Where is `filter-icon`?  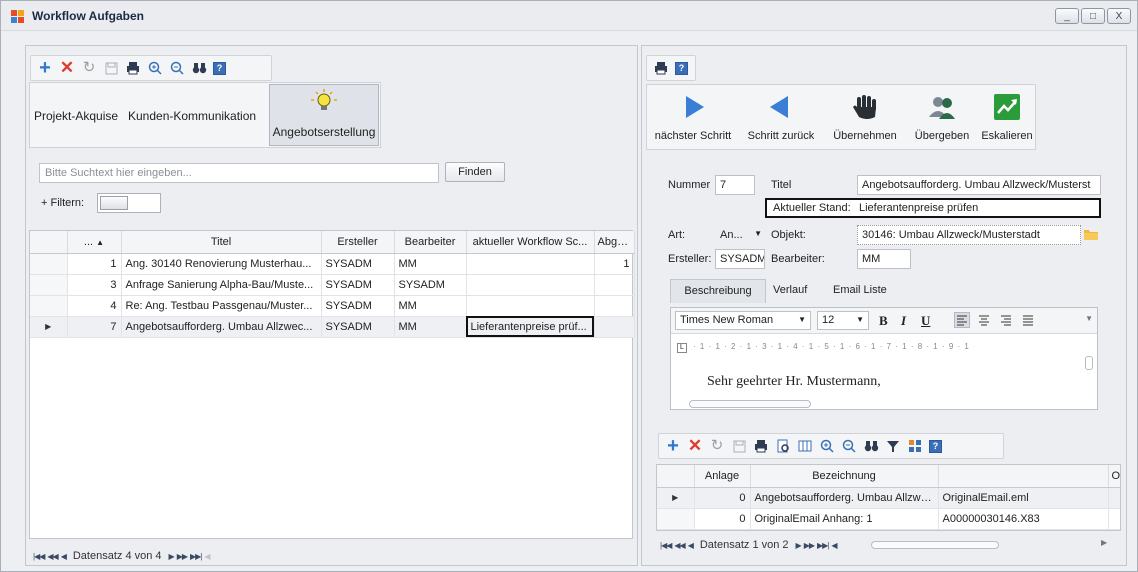
filter-icon is located at coordinates (893, 446).